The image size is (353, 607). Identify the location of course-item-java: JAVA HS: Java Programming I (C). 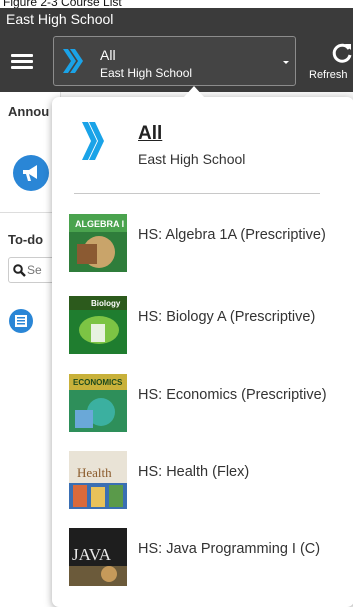
(202, 552).